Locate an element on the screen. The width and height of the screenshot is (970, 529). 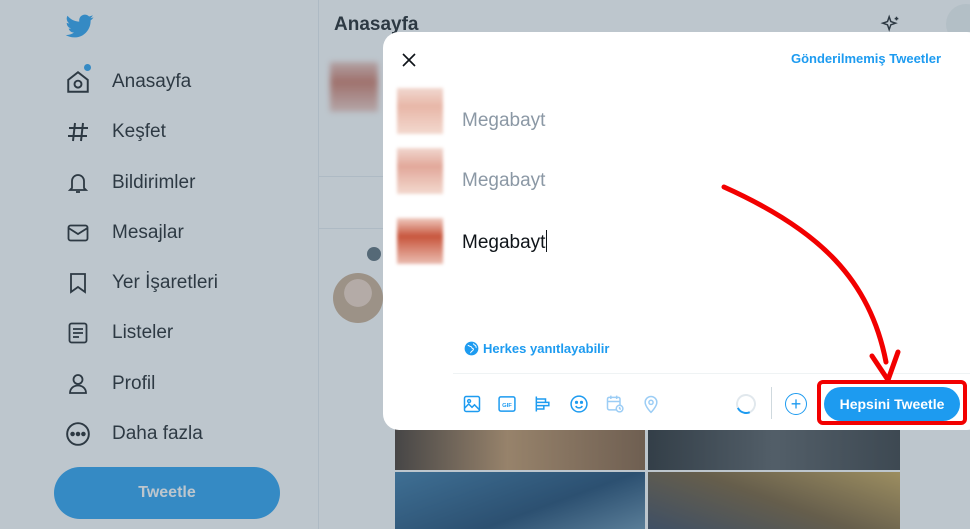
add-location-button is located at coordinates (651, 404).